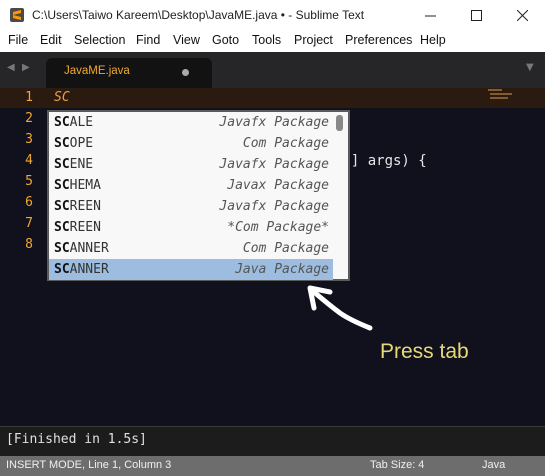 Image resolution: width=545 pixels, height=476 pixels. What do you see at coordinates (51, 40) in the screenshot?
I see `menu-edit: Edit` at bounding box center [51, 40].